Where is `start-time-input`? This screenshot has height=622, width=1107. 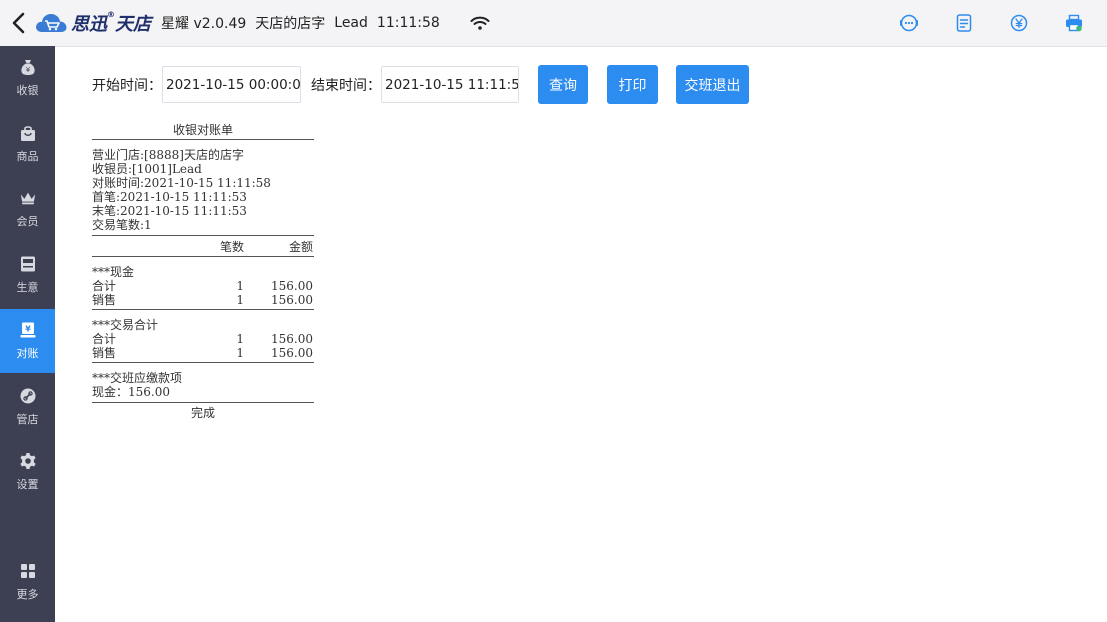 start-time-input is located at coordinates (231, 84).